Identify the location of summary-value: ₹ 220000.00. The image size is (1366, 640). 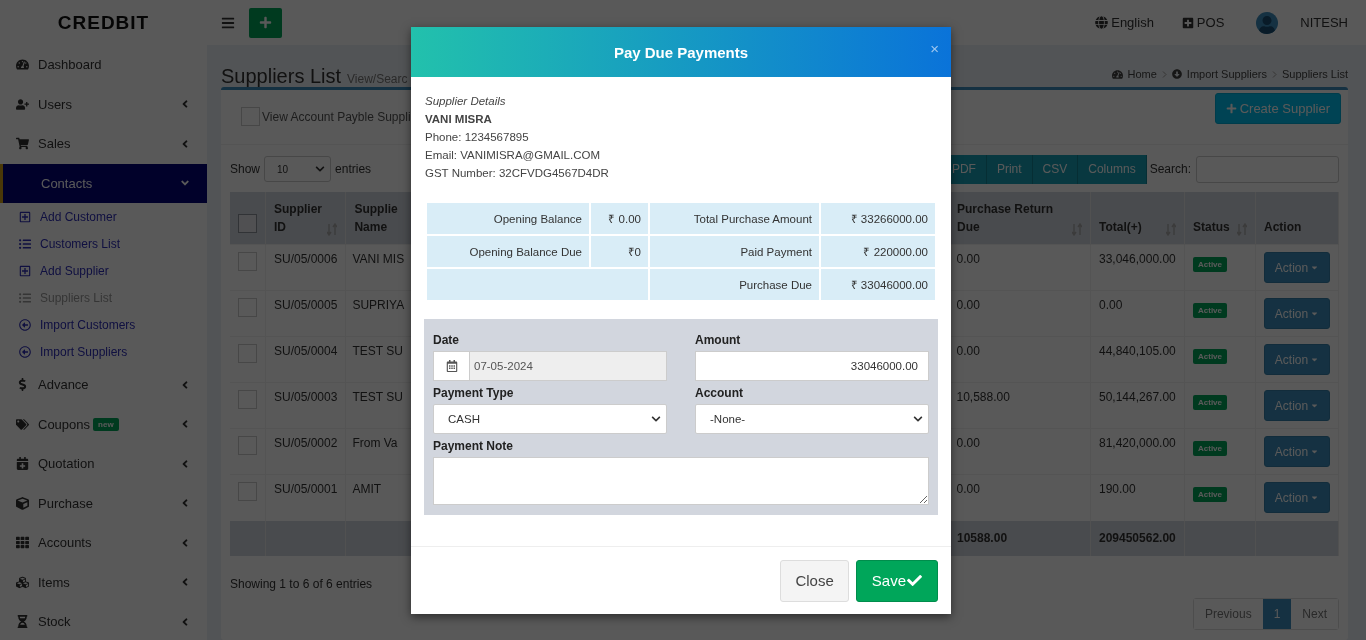
(878, 251).